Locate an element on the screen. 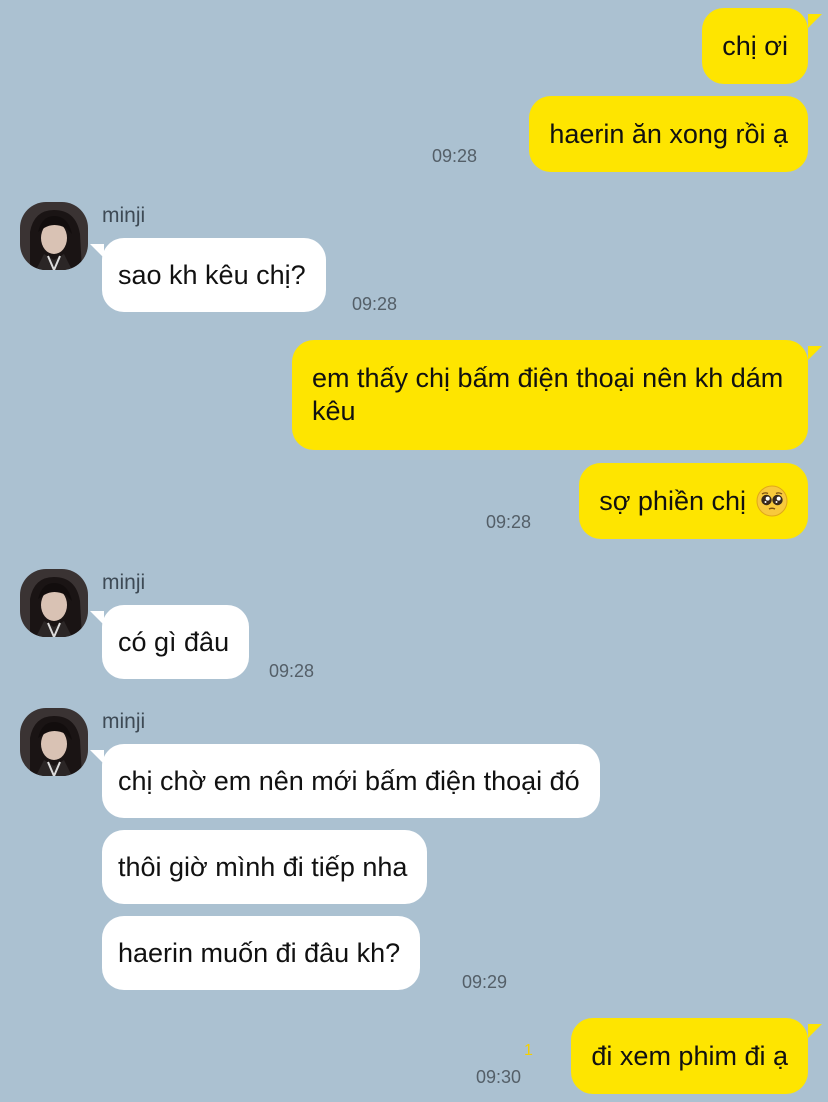  message-text: thôi giờ mình đi tiếp nha is located at coordinates (263, 866).